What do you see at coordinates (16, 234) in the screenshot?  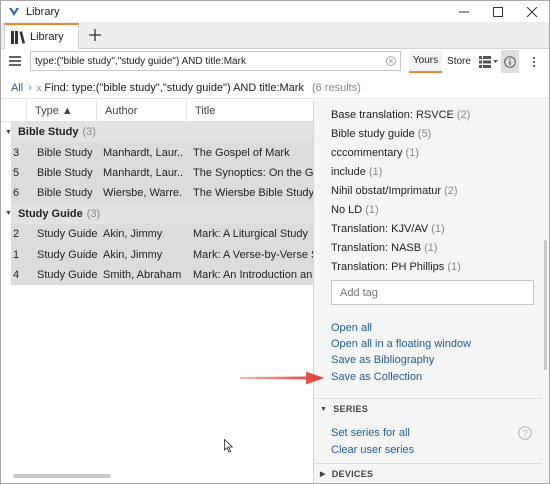 I see `row-number: 2` at bounding box center [16, 234].